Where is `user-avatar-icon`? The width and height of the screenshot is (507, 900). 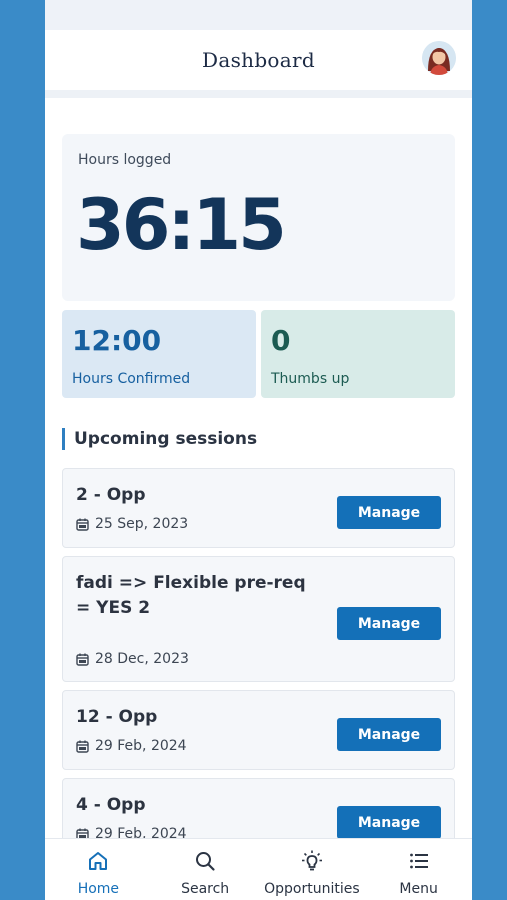
user-avatar-icon is located at coordinates (439, 58).